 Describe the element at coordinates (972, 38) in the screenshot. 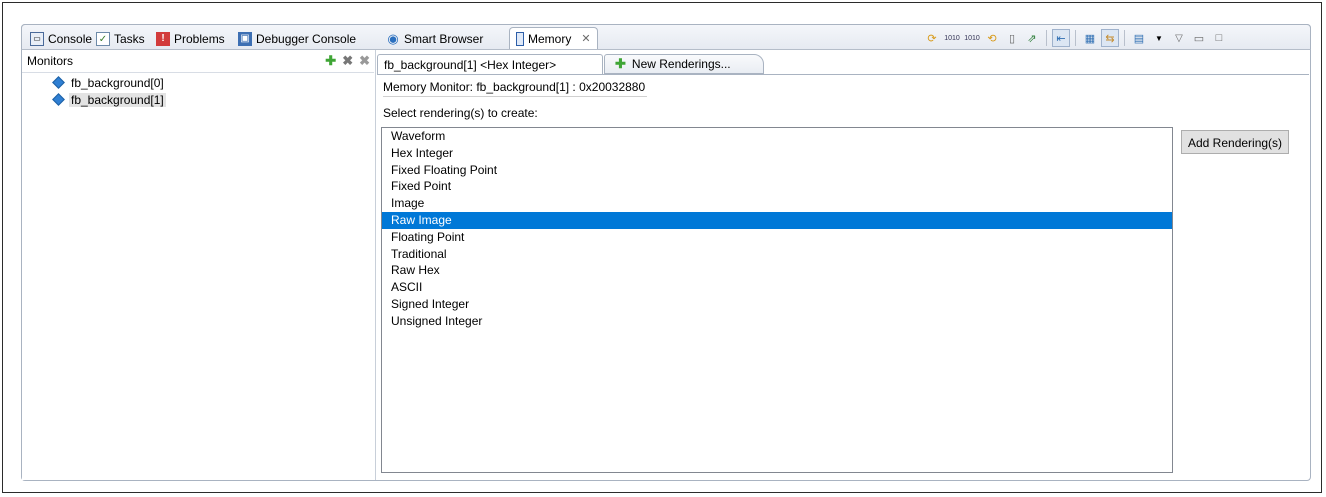

I see `binary-export-icon: 1010` at that location.